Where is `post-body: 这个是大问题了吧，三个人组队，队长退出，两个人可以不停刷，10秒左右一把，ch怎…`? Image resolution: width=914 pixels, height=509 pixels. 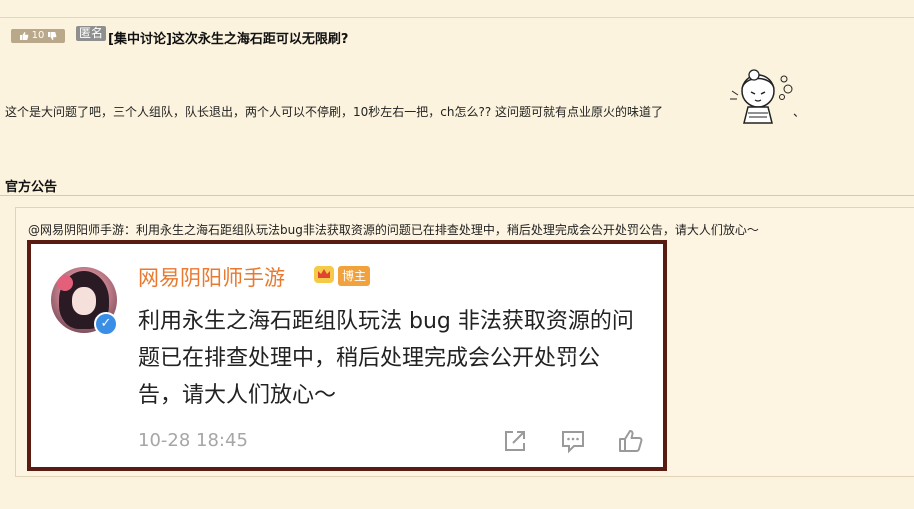 post-body: 这个是大问题了吧，三个人组队，队长退出，两个人可以不停刷，10秒左右一把，ch怎… is located at coordinates (334, 112).